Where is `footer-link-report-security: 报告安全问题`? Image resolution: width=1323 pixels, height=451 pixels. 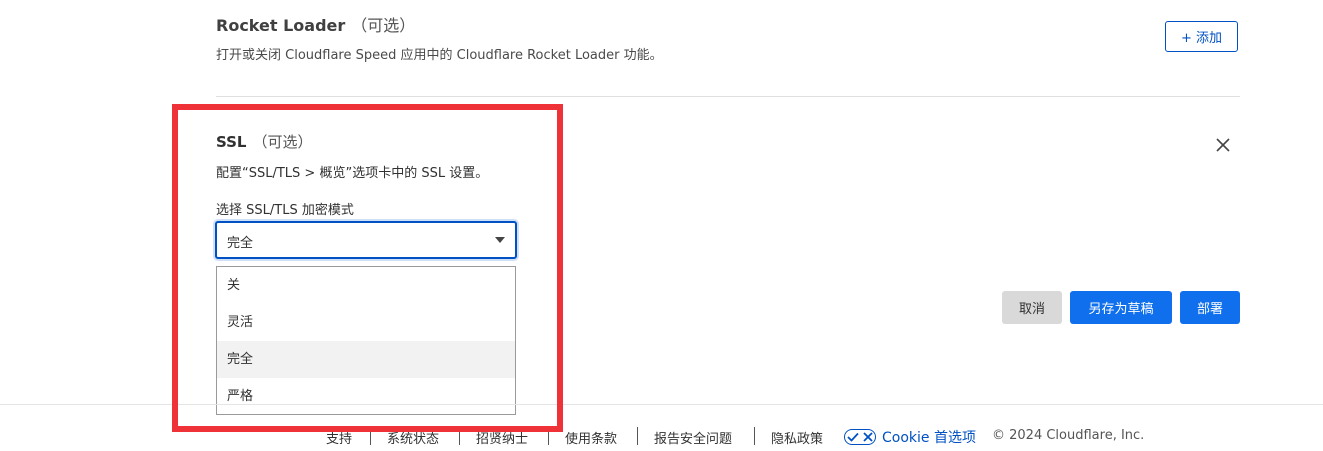 footer-link-report-security: 报告安全问题 is located at coordinates (693, 437).